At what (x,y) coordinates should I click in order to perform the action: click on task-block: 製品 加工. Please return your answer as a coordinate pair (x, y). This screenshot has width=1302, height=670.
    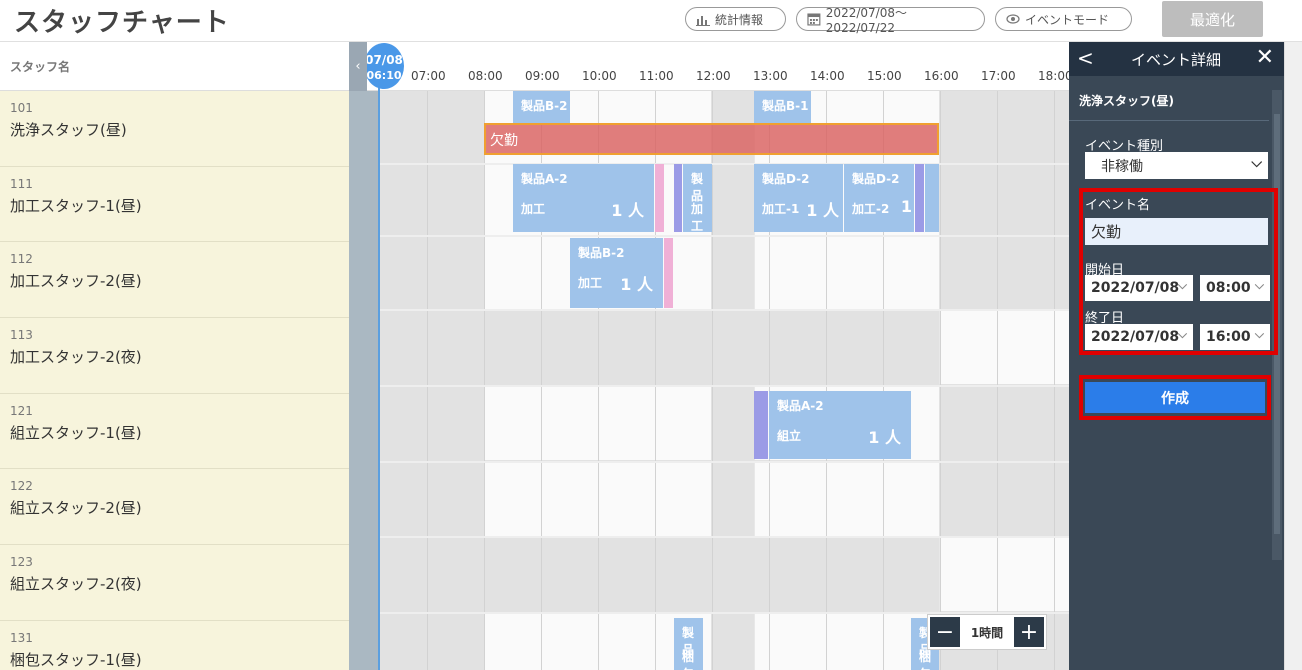
    Looking at the image, I should click on (697, 198).